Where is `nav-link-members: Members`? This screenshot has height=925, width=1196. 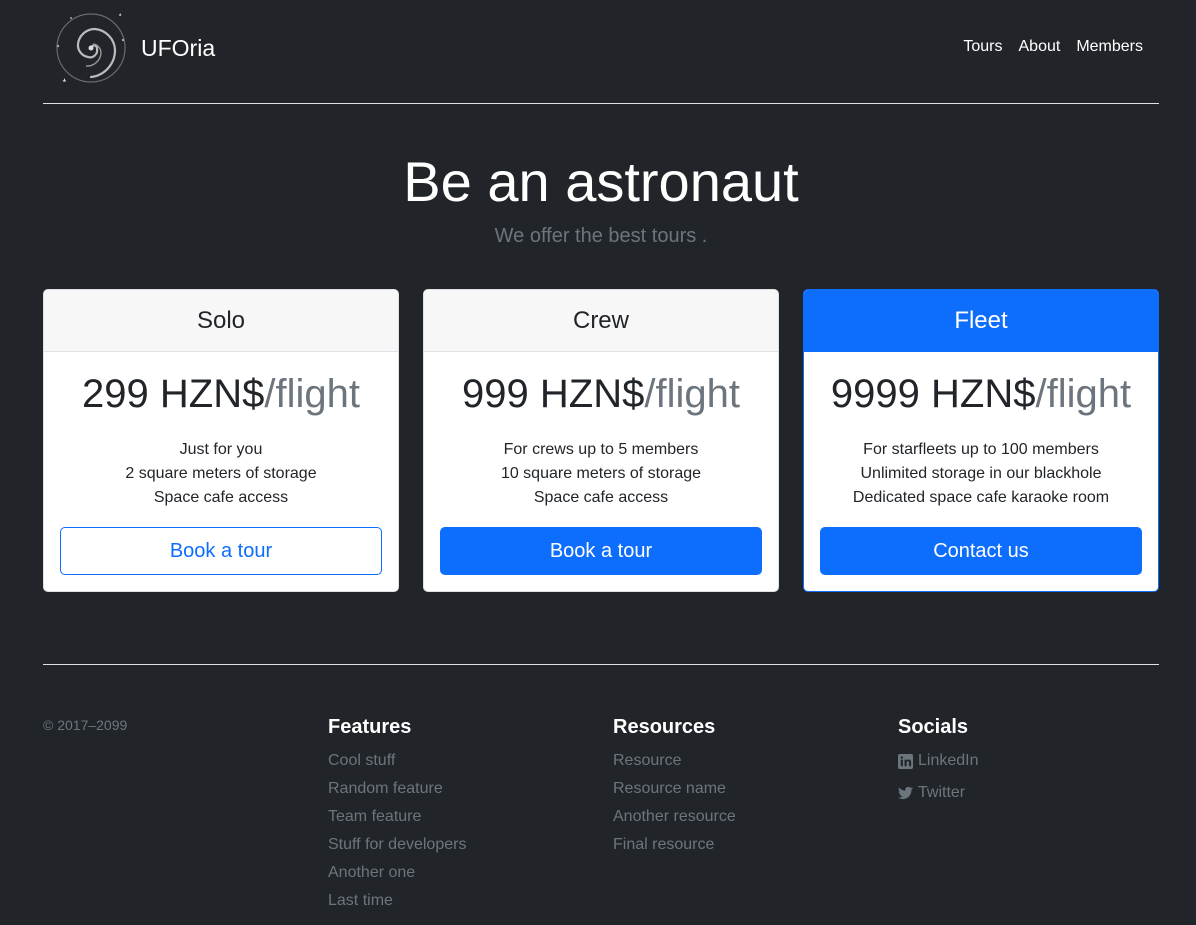 nav-link-members: Members is located at coordinates (1109, 47).